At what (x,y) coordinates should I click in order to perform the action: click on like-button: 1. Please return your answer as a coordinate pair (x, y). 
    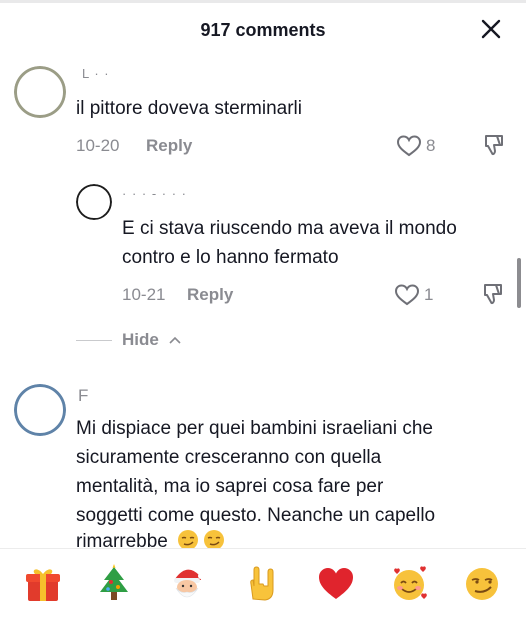
    Looking at the image, I should click on (413, 295).